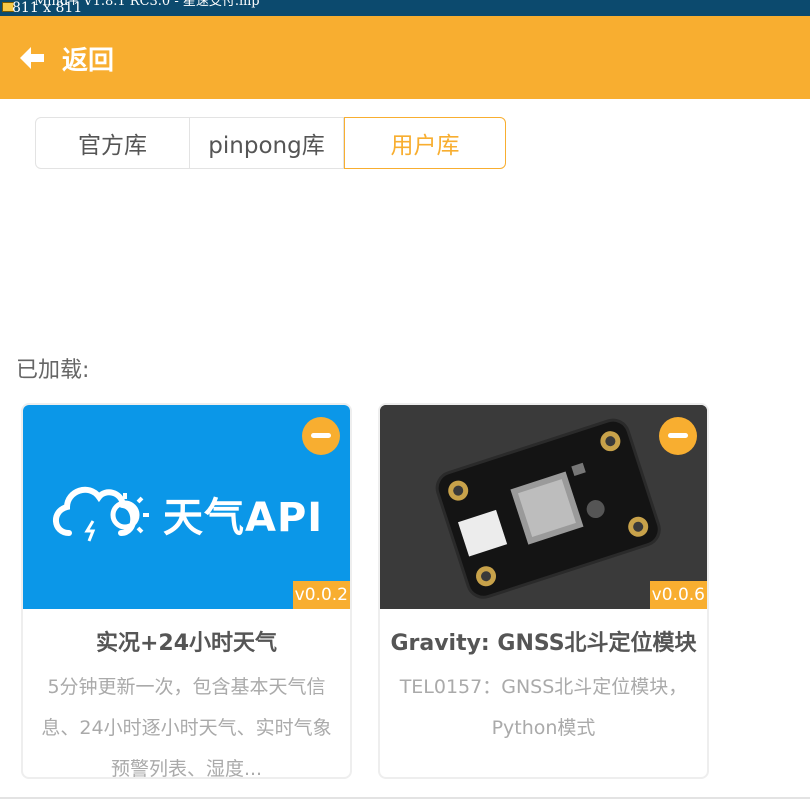  What do you see at coordinates (88, 60) in the screenshot?
I see `back-label: 返回` at bounding box center [88, 60].